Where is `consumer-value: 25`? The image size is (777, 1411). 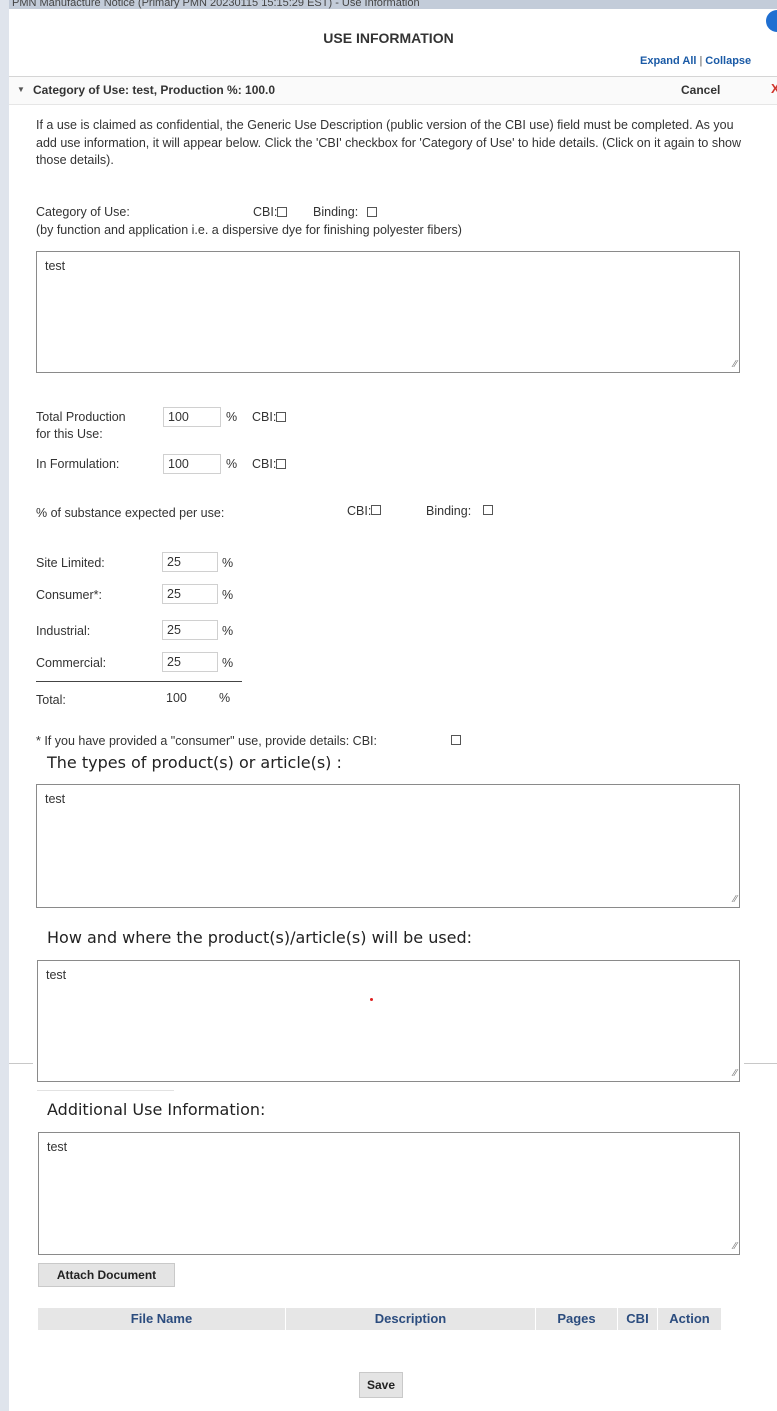
consumer-value: 25 is located at coordinates (174, 594).